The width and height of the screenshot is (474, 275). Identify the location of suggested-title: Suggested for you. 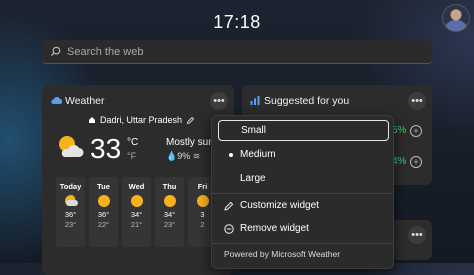
(307, 101).